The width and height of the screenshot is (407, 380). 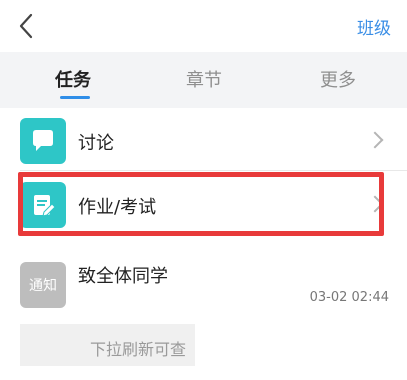 I want to click on header: 班级, so click(x=203, y=25).